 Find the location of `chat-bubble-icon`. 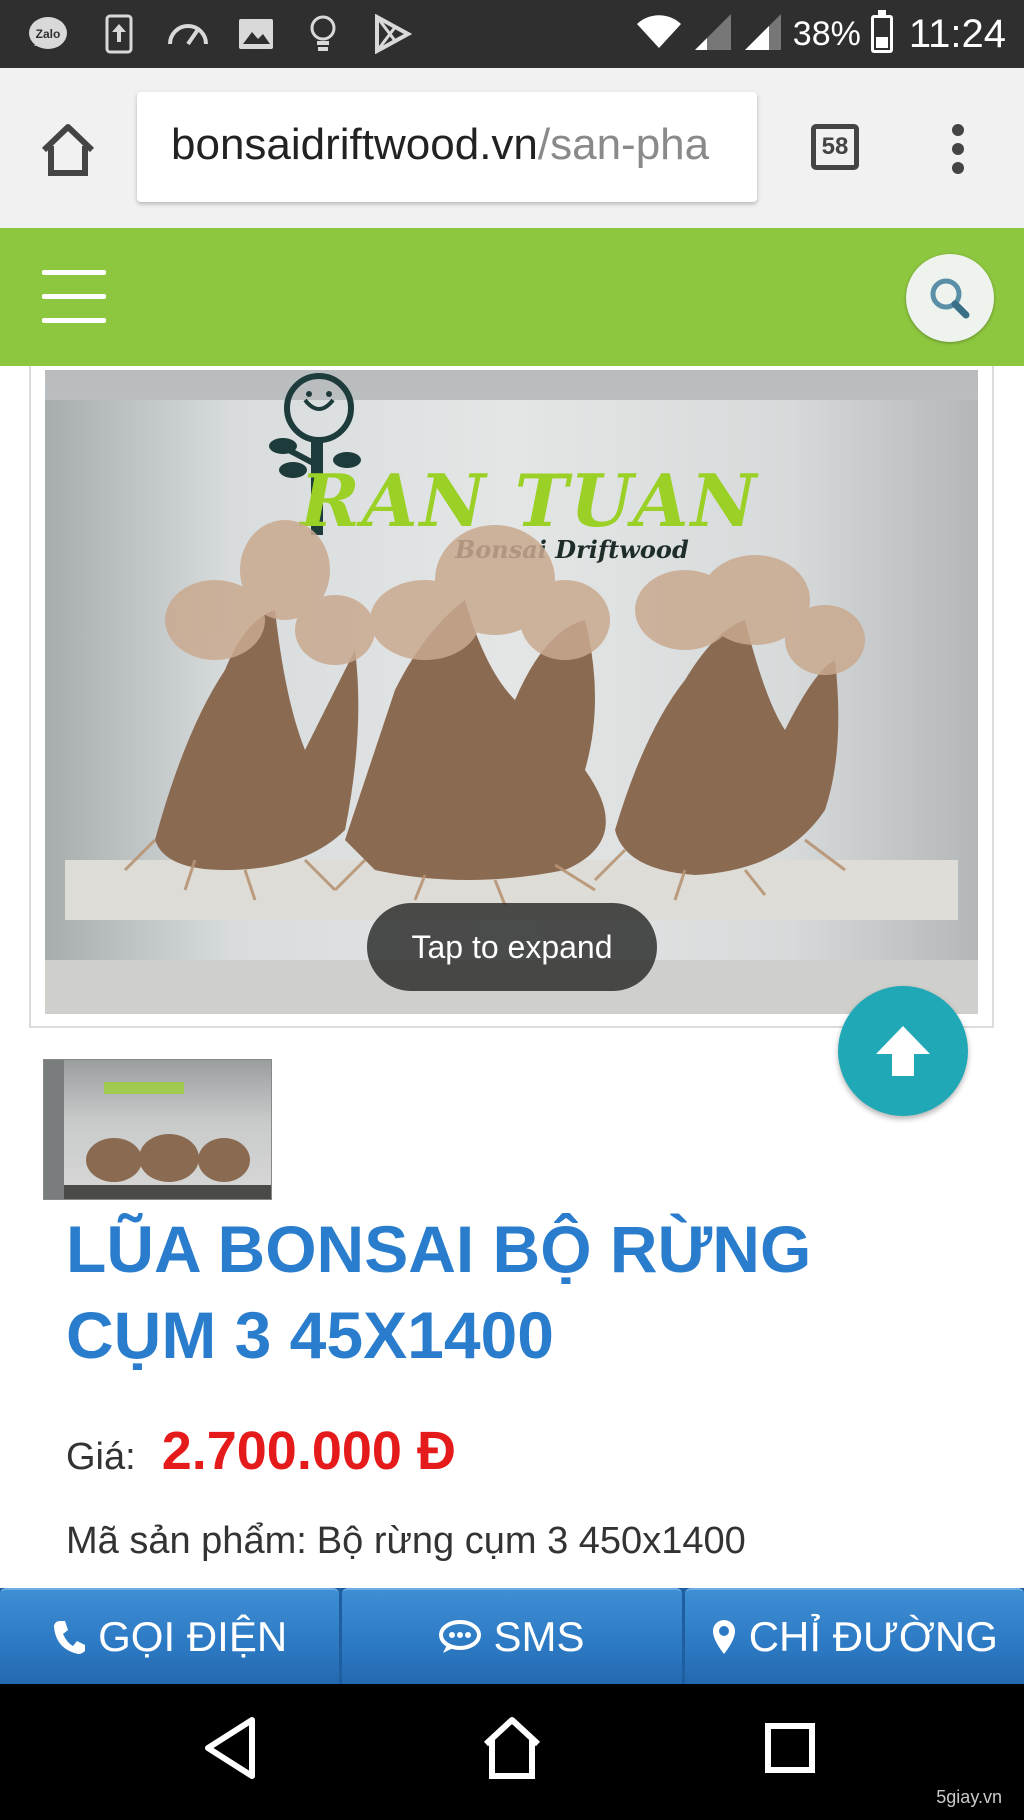

chat-bubble-icon is located at coordinates (460, 1636).